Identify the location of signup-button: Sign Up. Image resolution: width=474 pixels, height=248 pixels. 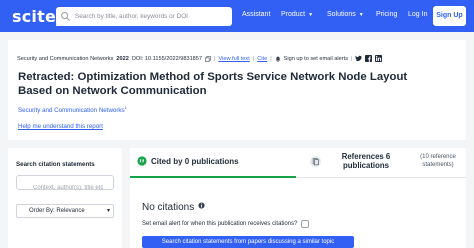
(449, 16).